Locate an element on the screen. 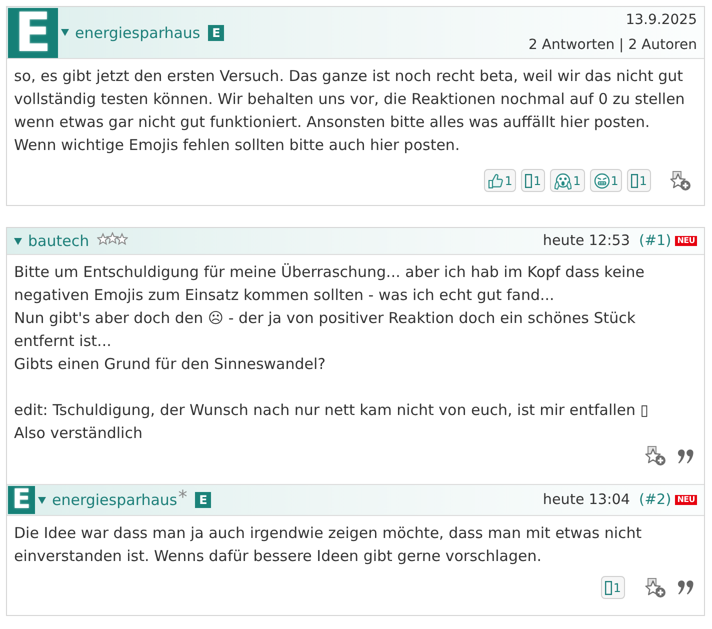 Image resolution: width=712 pixels, height=629 pixels. thumbs-up-icon is located at coordinates (496, 180).